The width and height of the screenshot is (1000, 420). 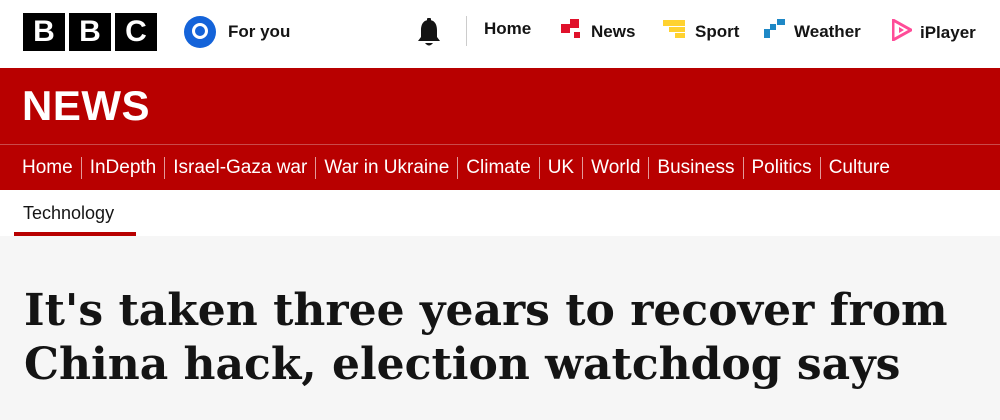 I want to click on section-nav-item-uk: UK, so click(x=561, y=168).